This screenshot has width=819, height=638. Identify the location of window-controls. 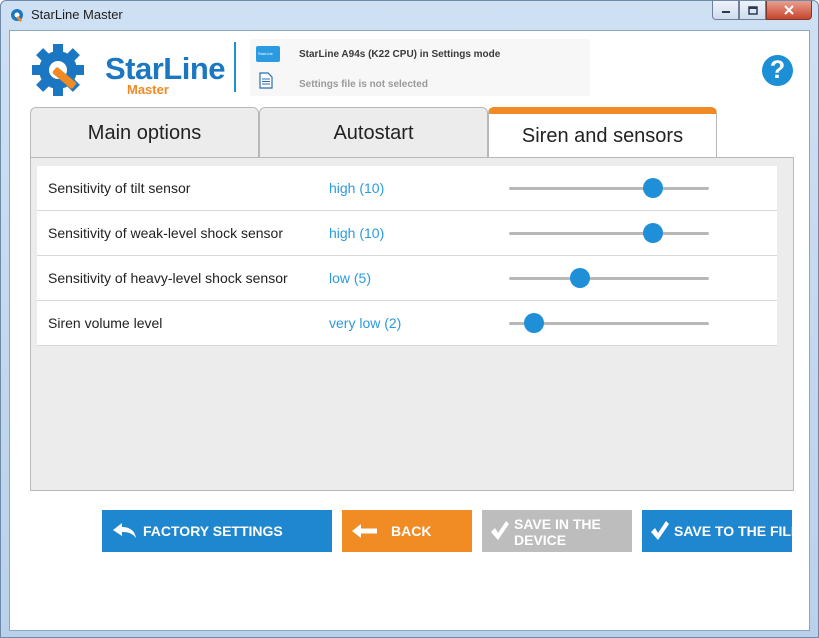
(762, 10).